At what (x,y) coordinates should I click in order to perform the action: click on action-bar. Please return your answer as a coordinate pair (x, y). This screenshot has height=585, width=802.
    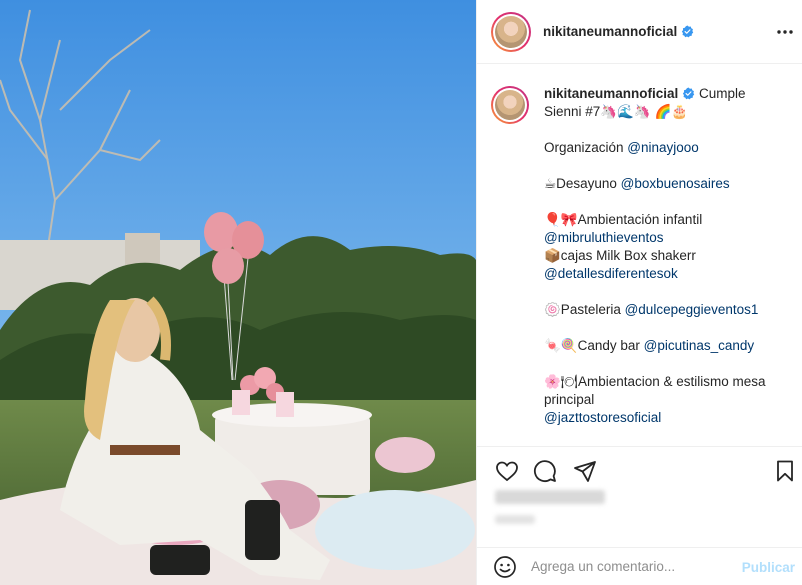
    Looking at the image, I should click on (639, 471).